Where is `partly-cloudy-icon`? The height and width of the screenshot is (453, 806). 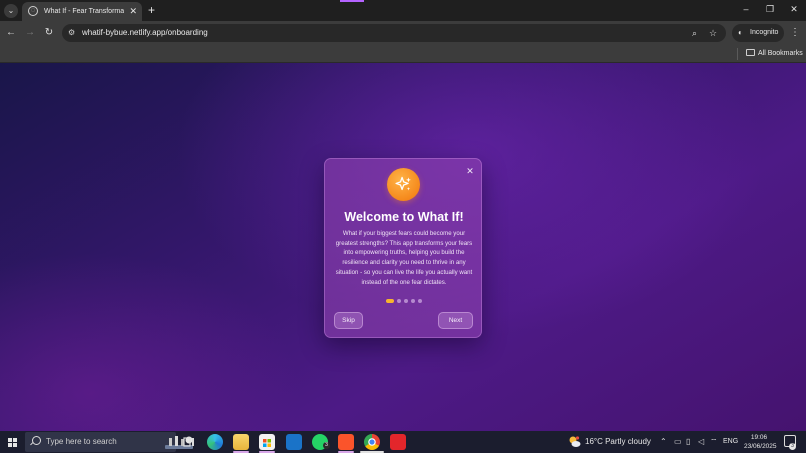
partly-cloudy-icon is located at coordinates (575, 441).